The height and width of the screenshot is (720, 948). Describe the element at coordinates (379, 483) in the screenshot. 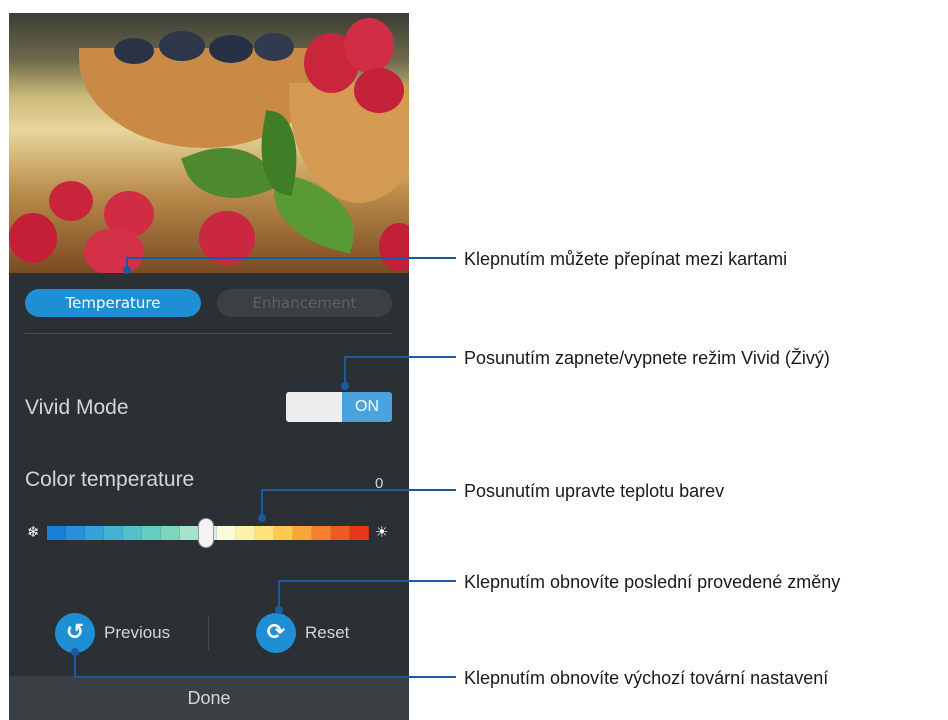

I see `color-temperature-value: 0` at that location.